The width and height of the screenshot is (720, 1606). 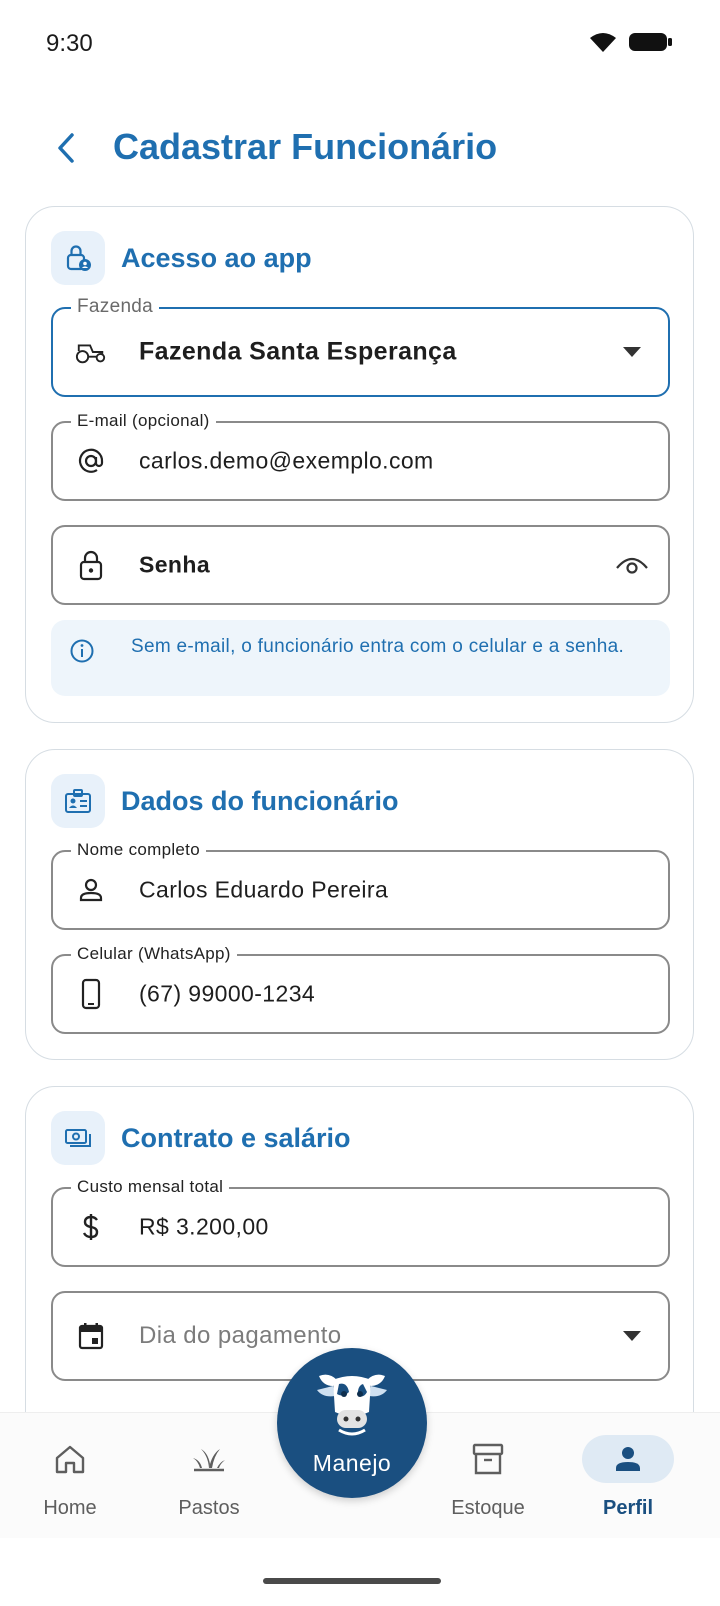 What do you see at coordinates (143, 421) in the screenshot?
I see `email-field-label: E-mail (opcional)` at bounding box center [143, 421].